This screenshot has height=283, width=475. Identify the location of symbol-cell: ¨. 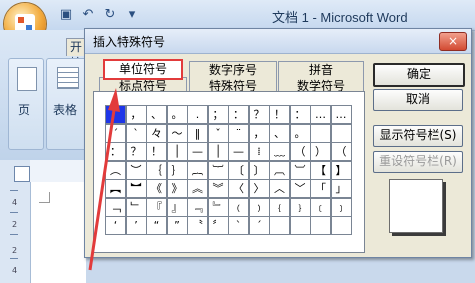
(238, 133).